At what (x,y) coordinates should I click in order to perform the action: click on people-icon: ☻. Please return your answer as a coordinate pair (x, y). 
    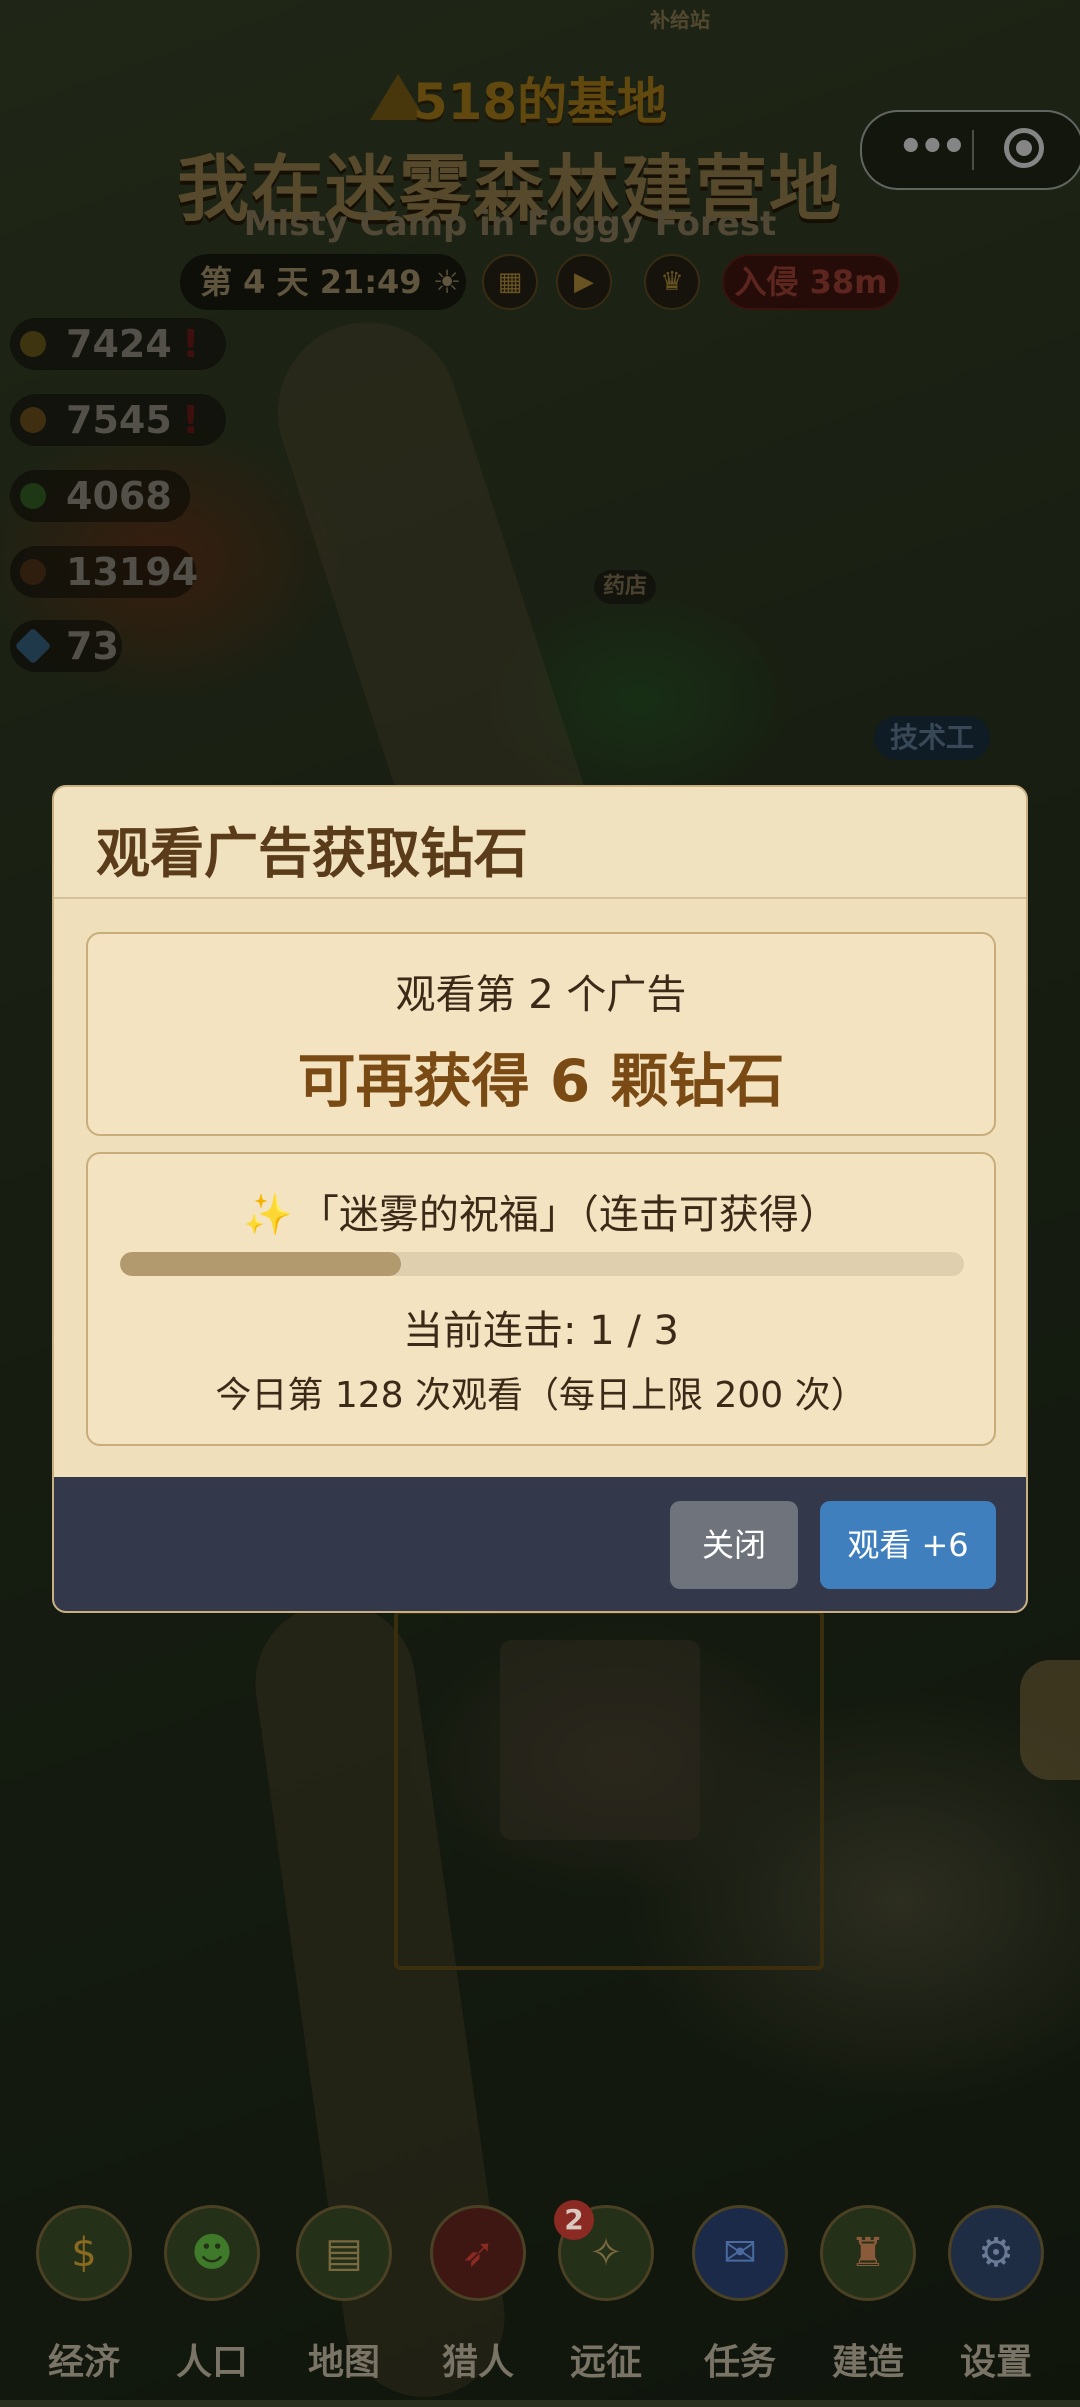
    Looking at the image, I should click on (212, 2253).